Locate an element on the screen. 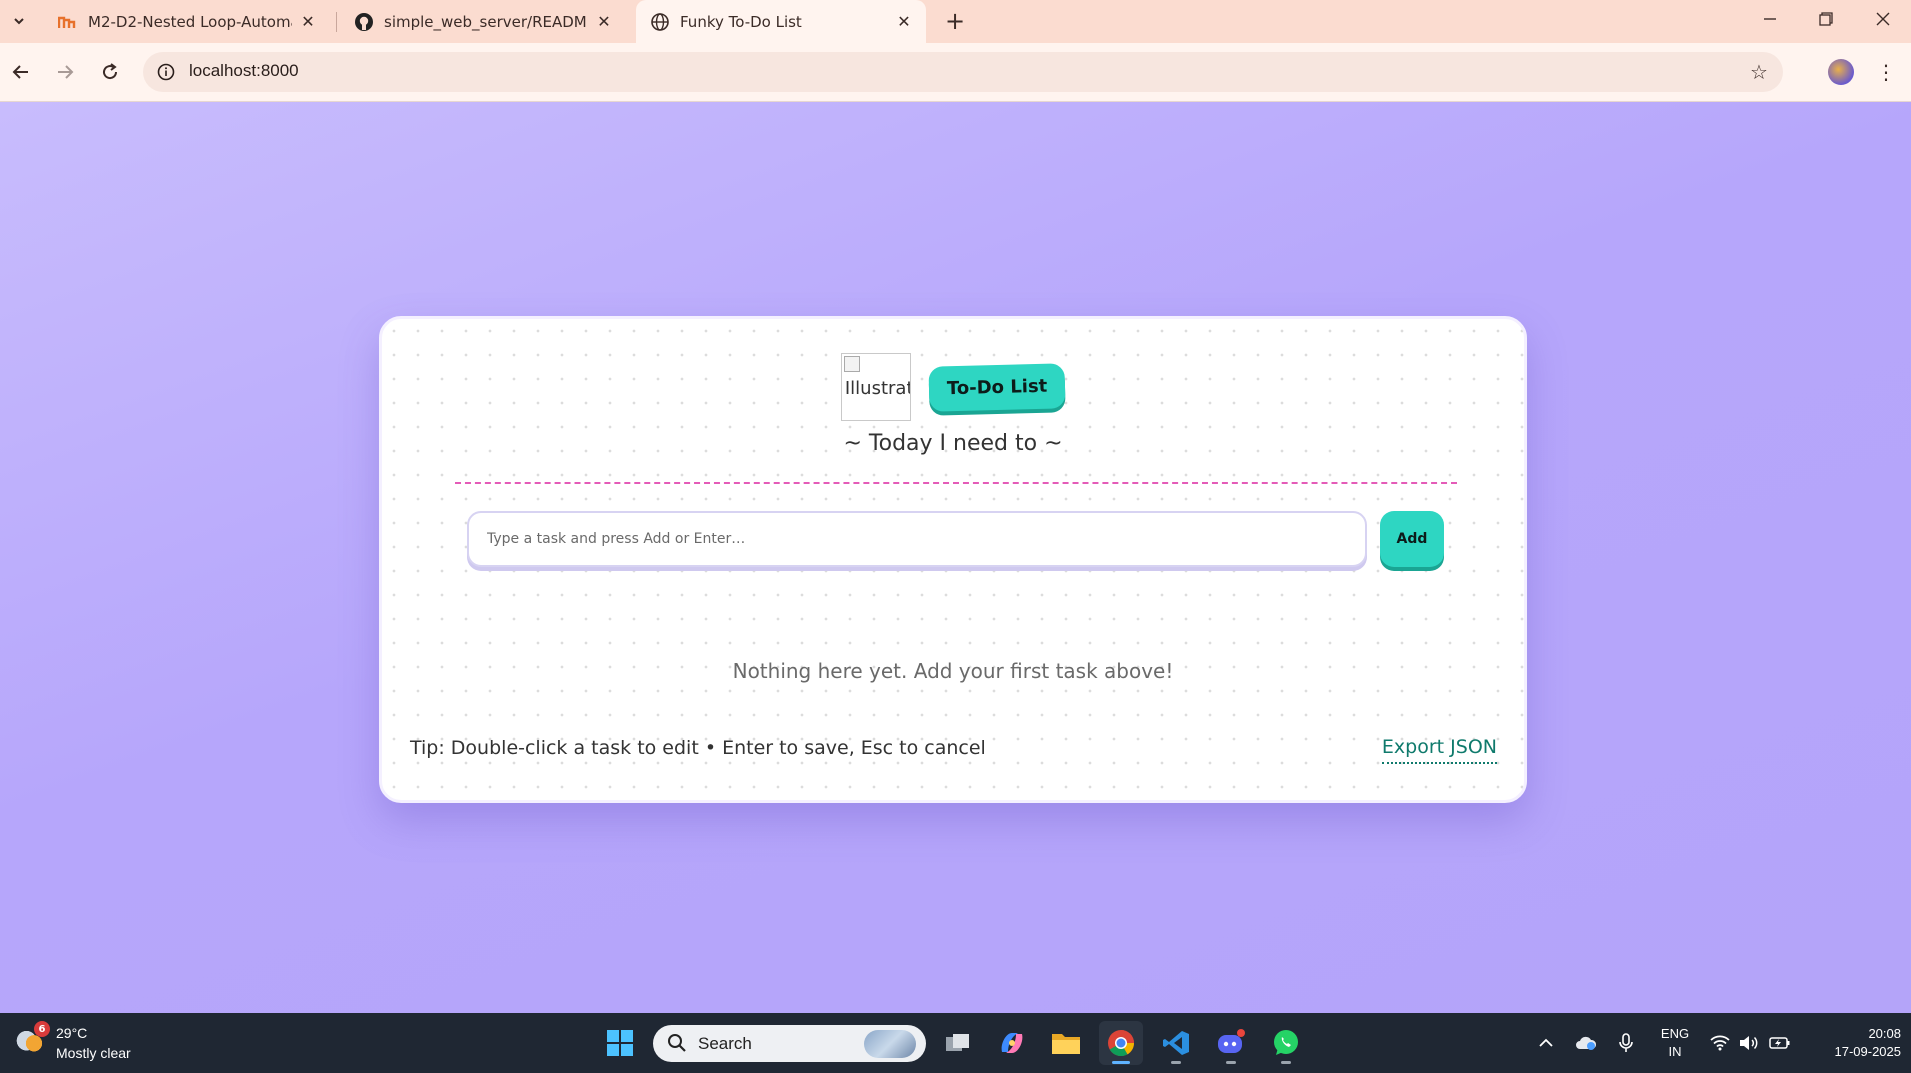 The image size is (1911, 1073). weather-widget: 6 29°C Mostly clear is located at coordinates (84, 1043).